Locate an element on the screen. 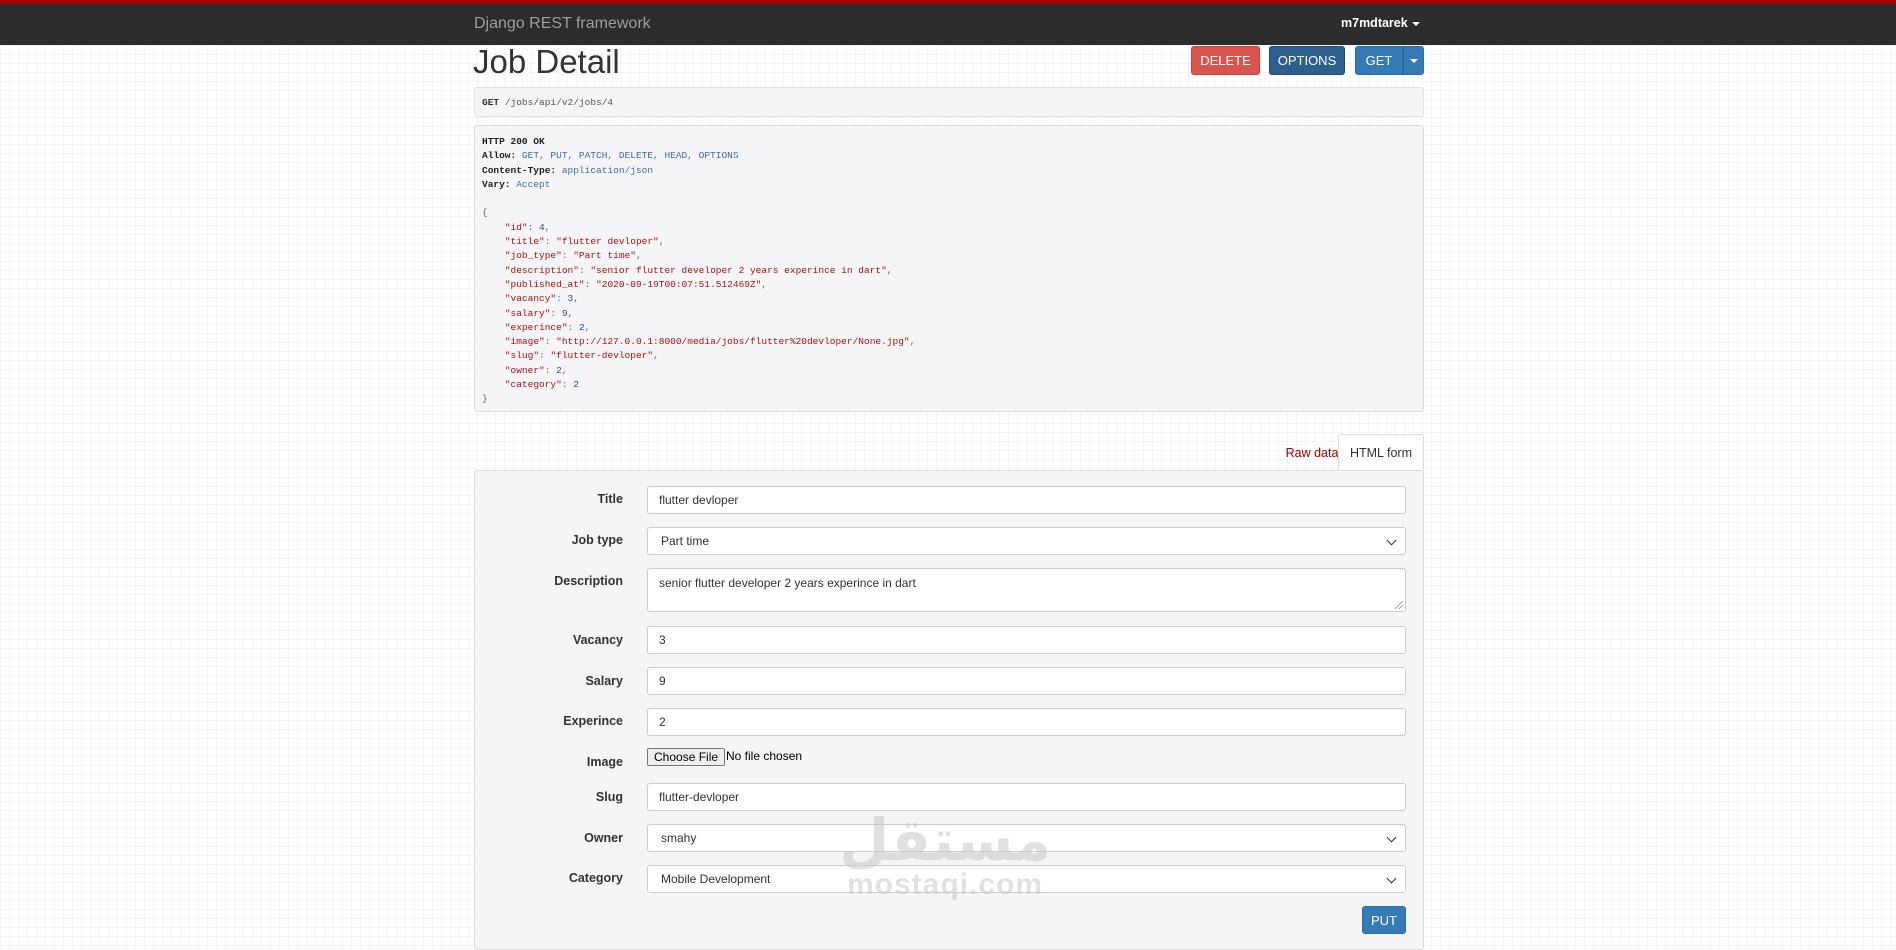 The width and height of the screenshot is (1896, 950). json-key: "experince" is located at coordinates (536, 327).